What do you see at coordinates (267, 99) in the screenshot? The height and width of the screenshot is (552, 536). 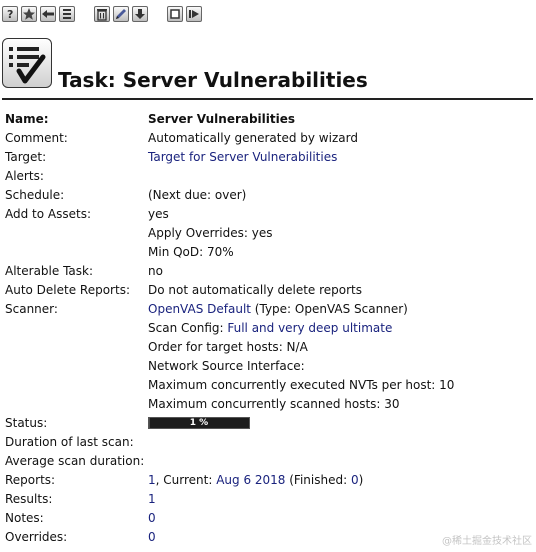 I see `title-divider` at bounding box center [267, 99].